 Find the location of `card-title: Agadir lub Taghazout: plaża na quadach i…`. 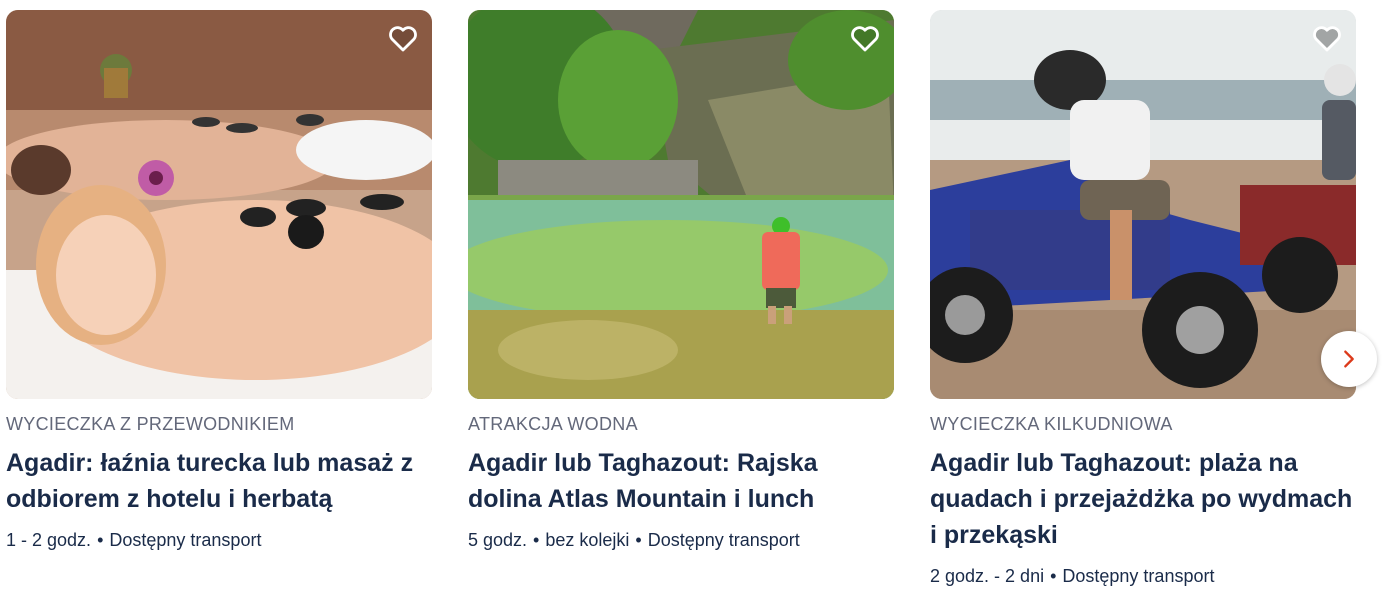

card-title: Agadir lub Taghazout: plaża na quadach i… is located at coordinates (1143, 499).